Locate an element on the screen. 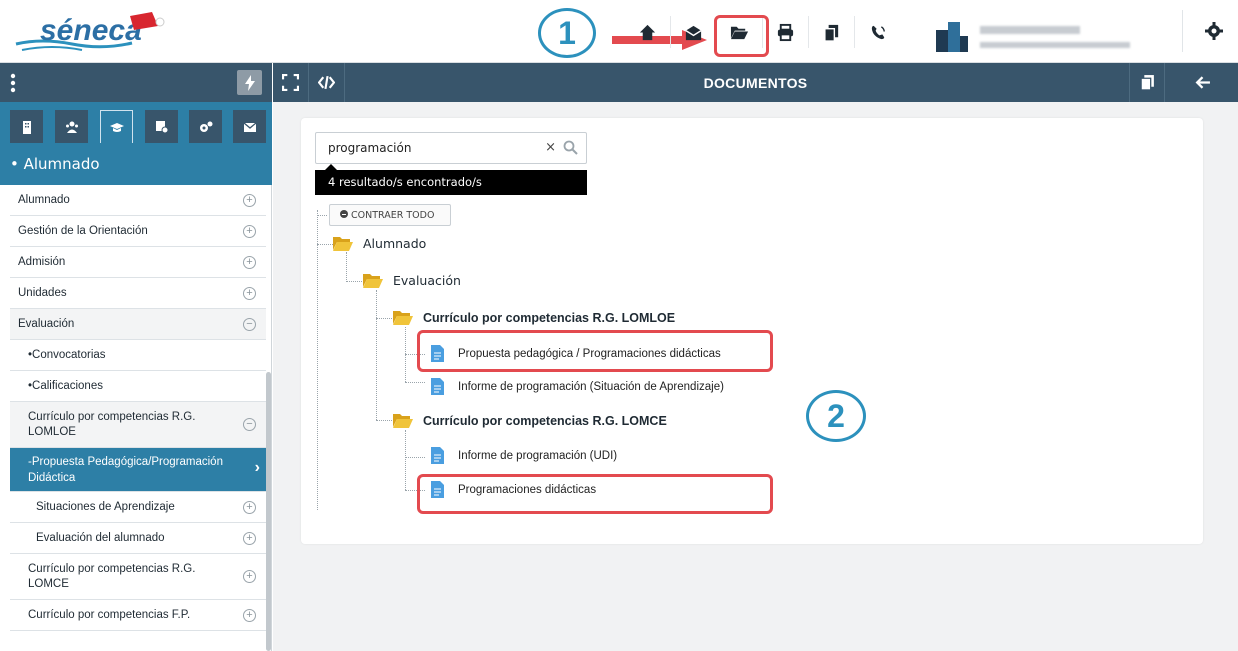 The image size is (1238, 651). document-label: Informe de programación (UDI) is located at coordinates (538, 455).